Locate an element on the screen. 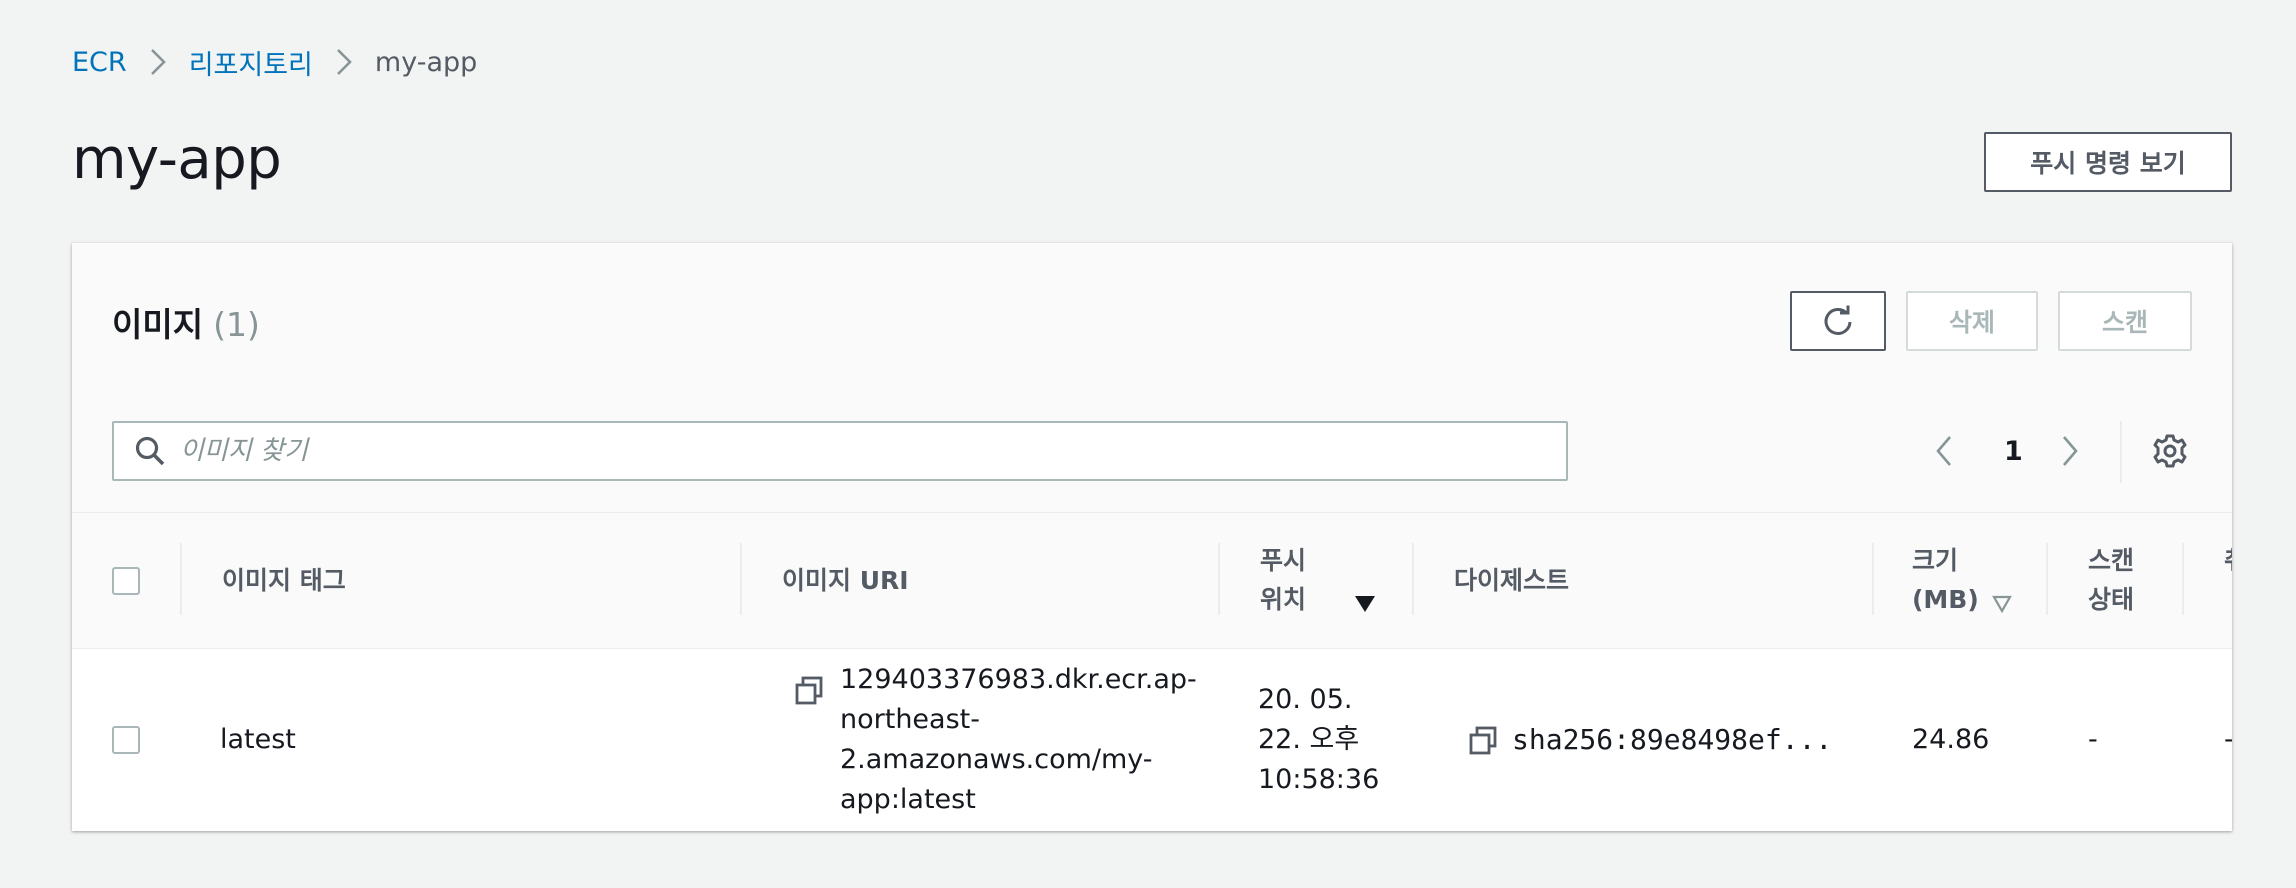 The image size is (2296, 888). breadcrumb-ecr-link: ECR is located at coordinates (99, 62).